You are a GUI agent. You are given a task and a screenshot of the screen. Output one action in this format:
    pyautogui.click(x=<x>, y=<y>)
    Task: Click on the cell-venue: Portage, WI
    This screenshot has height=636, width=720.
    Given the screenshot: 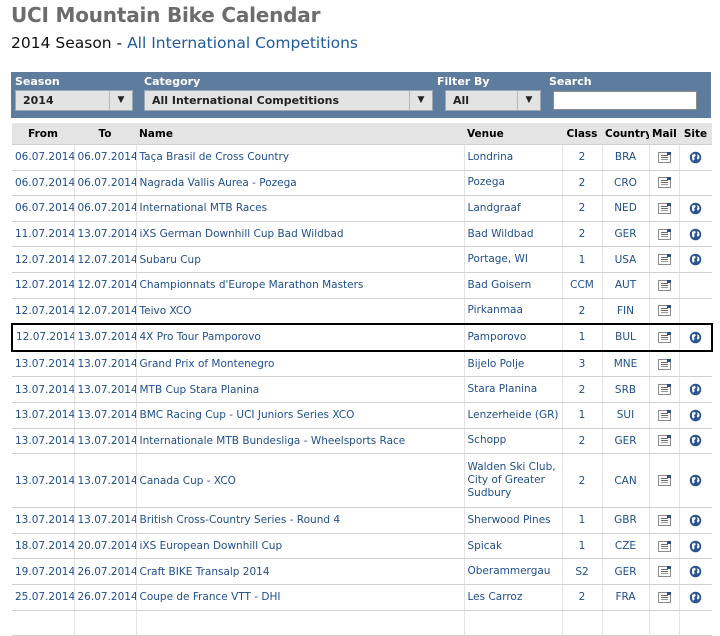 What is the action you would take?
    pyautogui.click(x=513, y=259)
    